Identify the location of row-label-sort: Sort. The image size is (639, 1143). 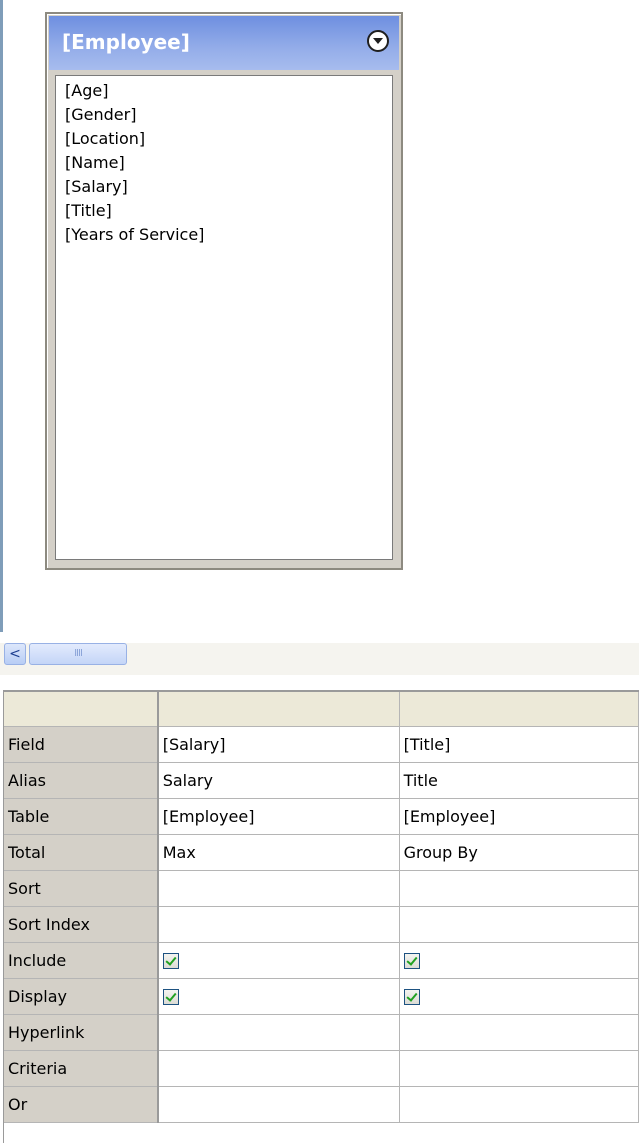
(81, 888).